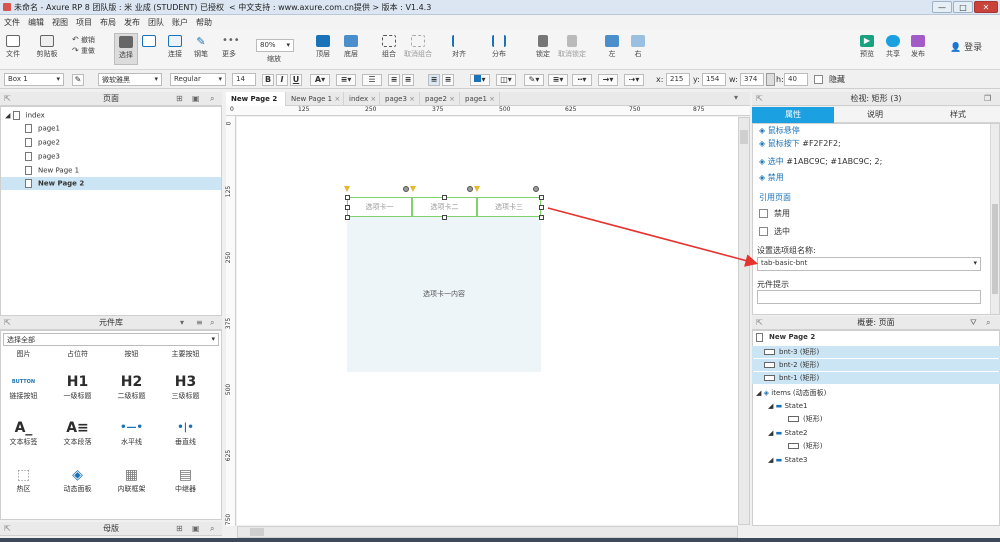 This screenshot has width=1000, height=542. What do you see at coordinates (36, 21) in the screenshot?
I see `menu-edit: 编辑` at bounding box center [36, 21].